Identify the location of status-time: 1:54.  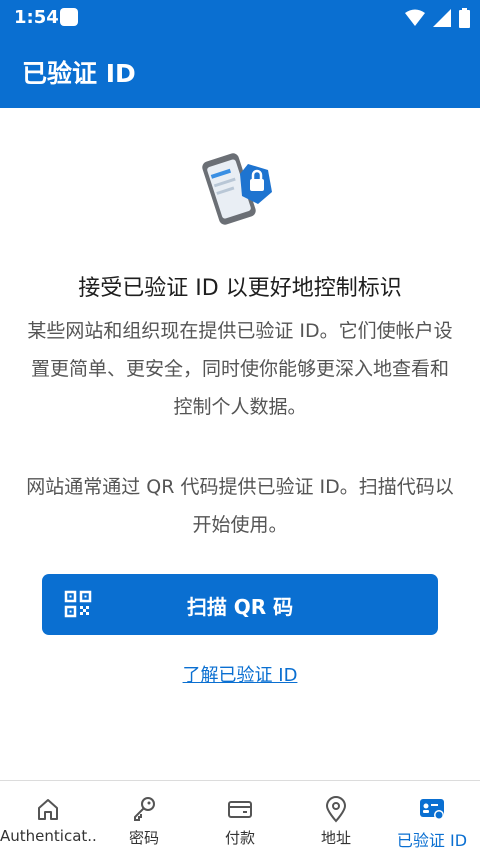
(36, 17).